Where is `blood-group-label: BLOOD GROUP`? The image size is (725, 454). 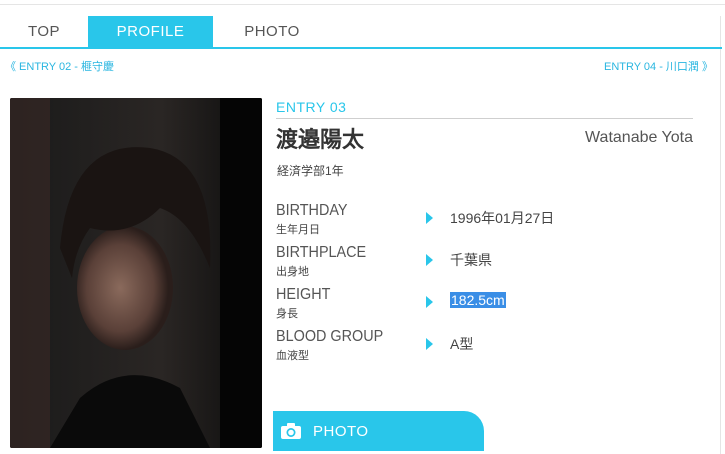
blood-group-label: BLOOD GROUP is located at coordinates (330, 336).